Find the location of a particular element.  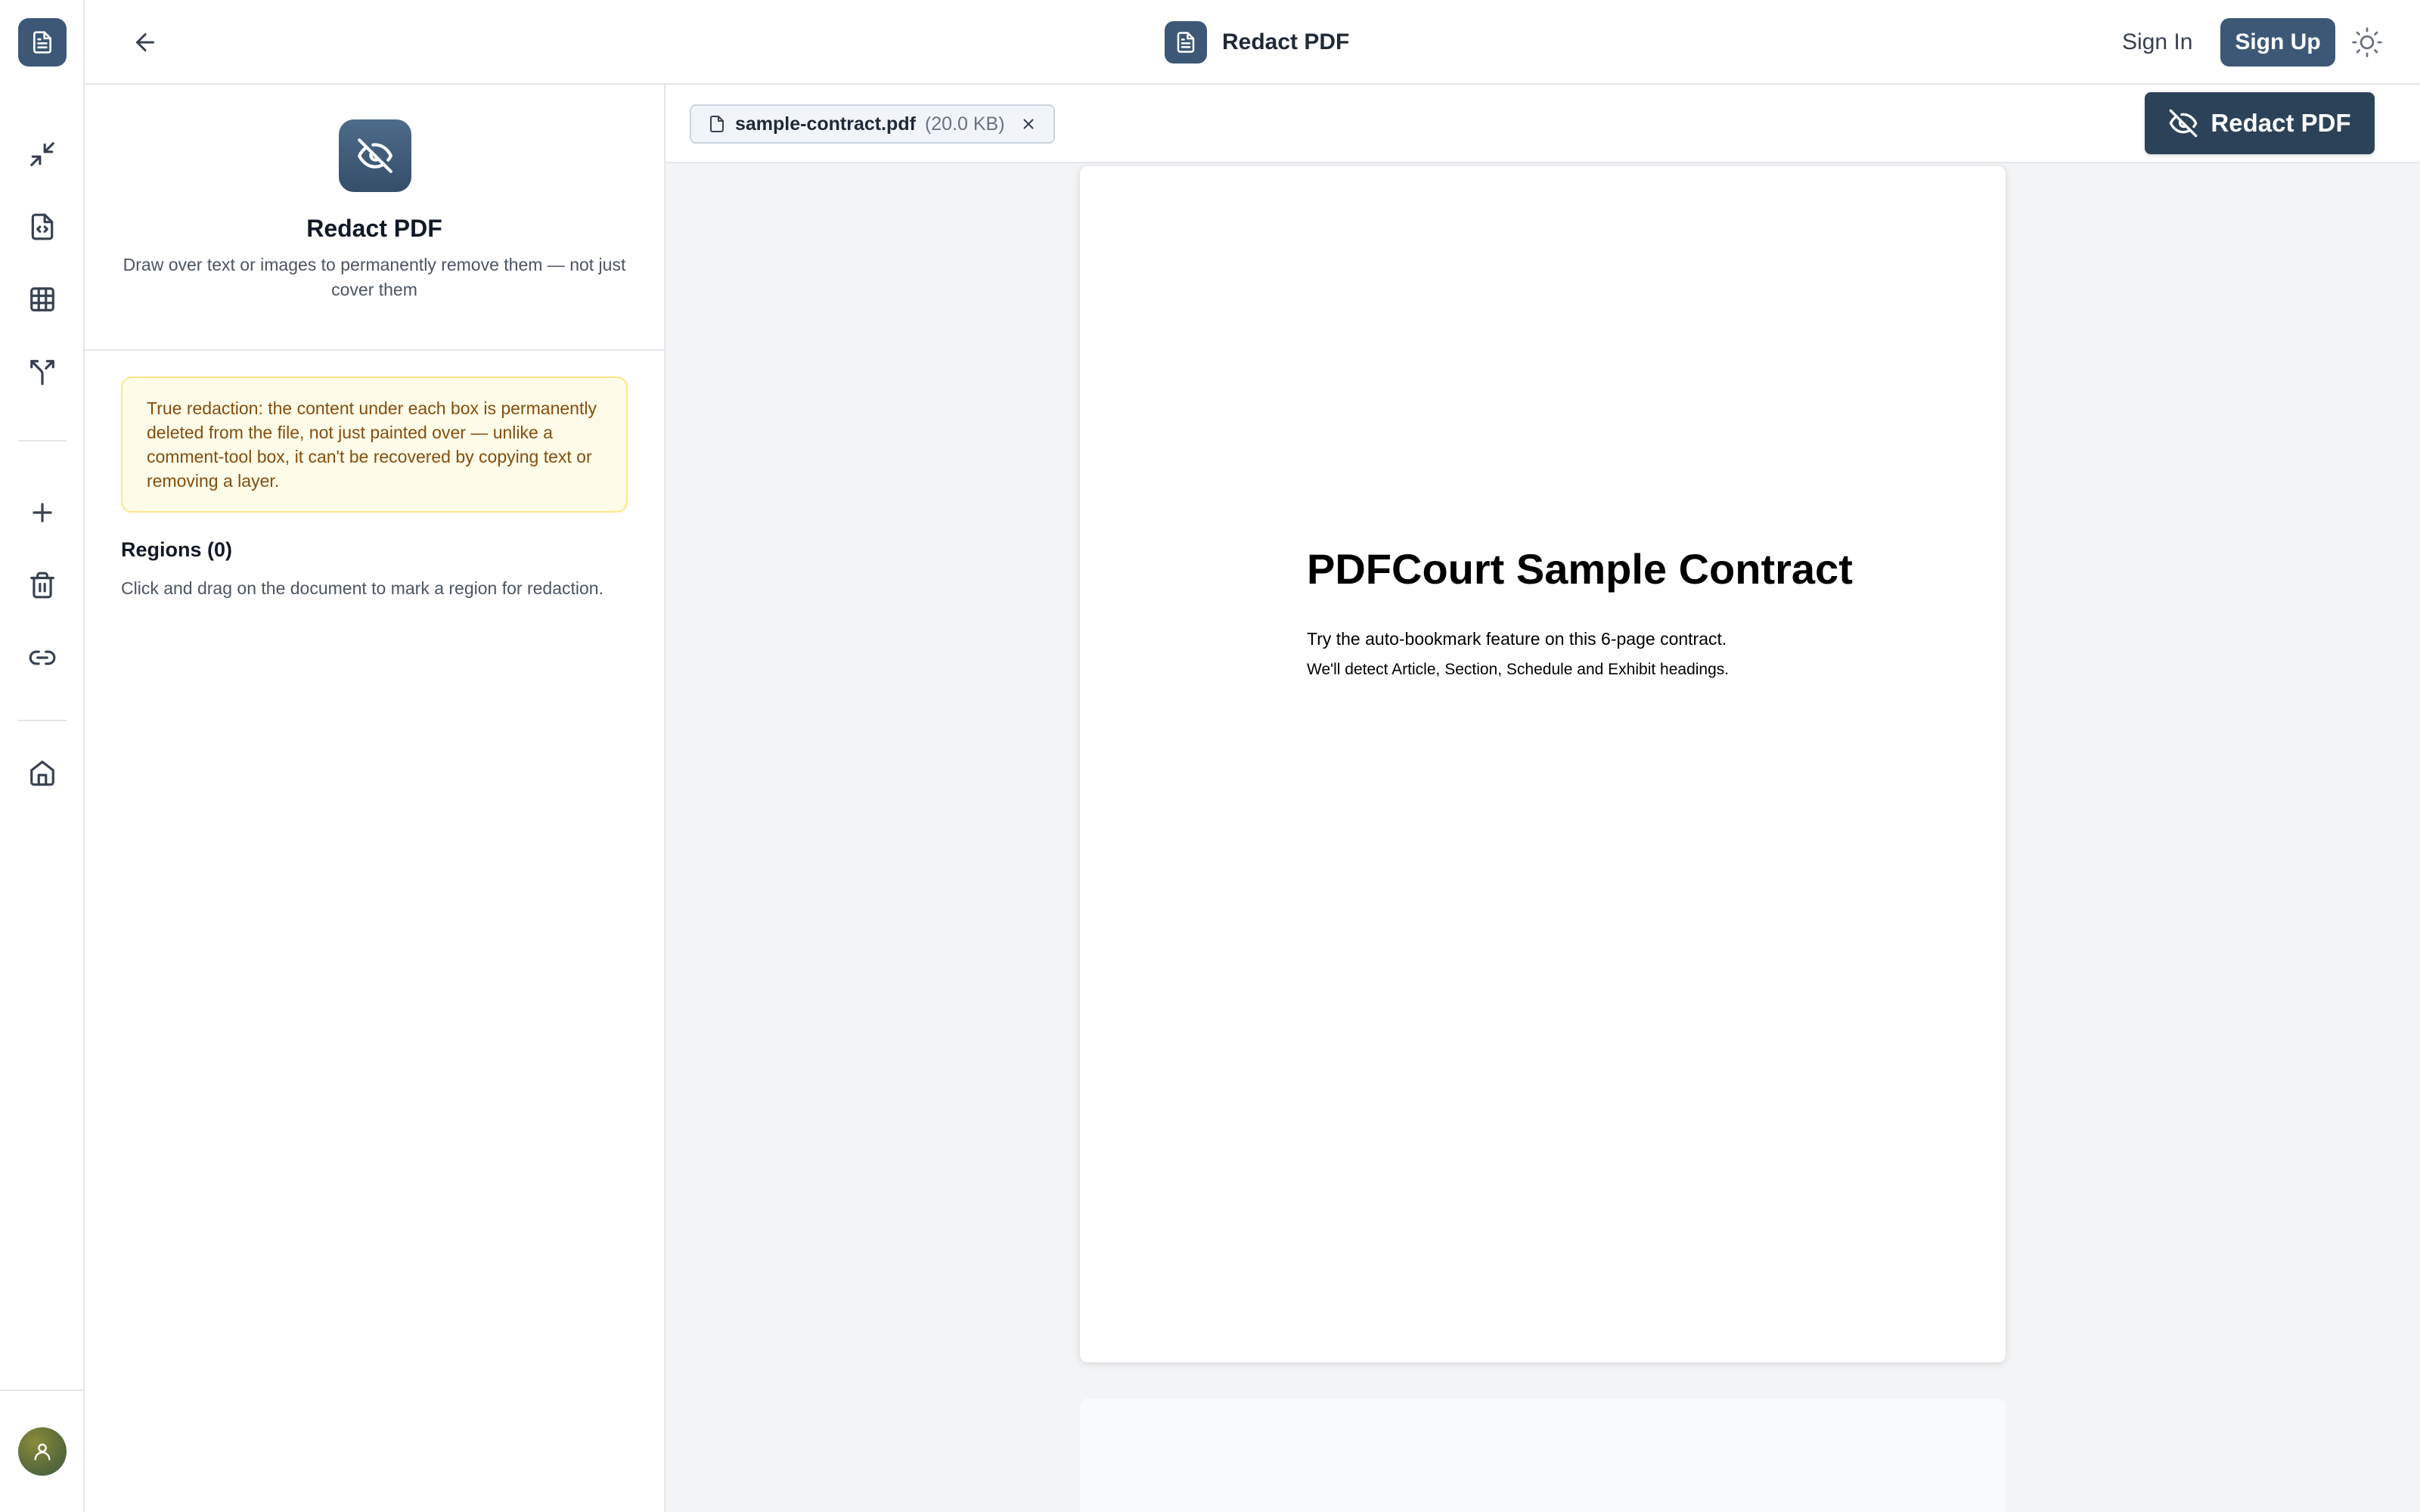

redact-pdf-button: Redact PDF is located at coordinates (2260, 123).